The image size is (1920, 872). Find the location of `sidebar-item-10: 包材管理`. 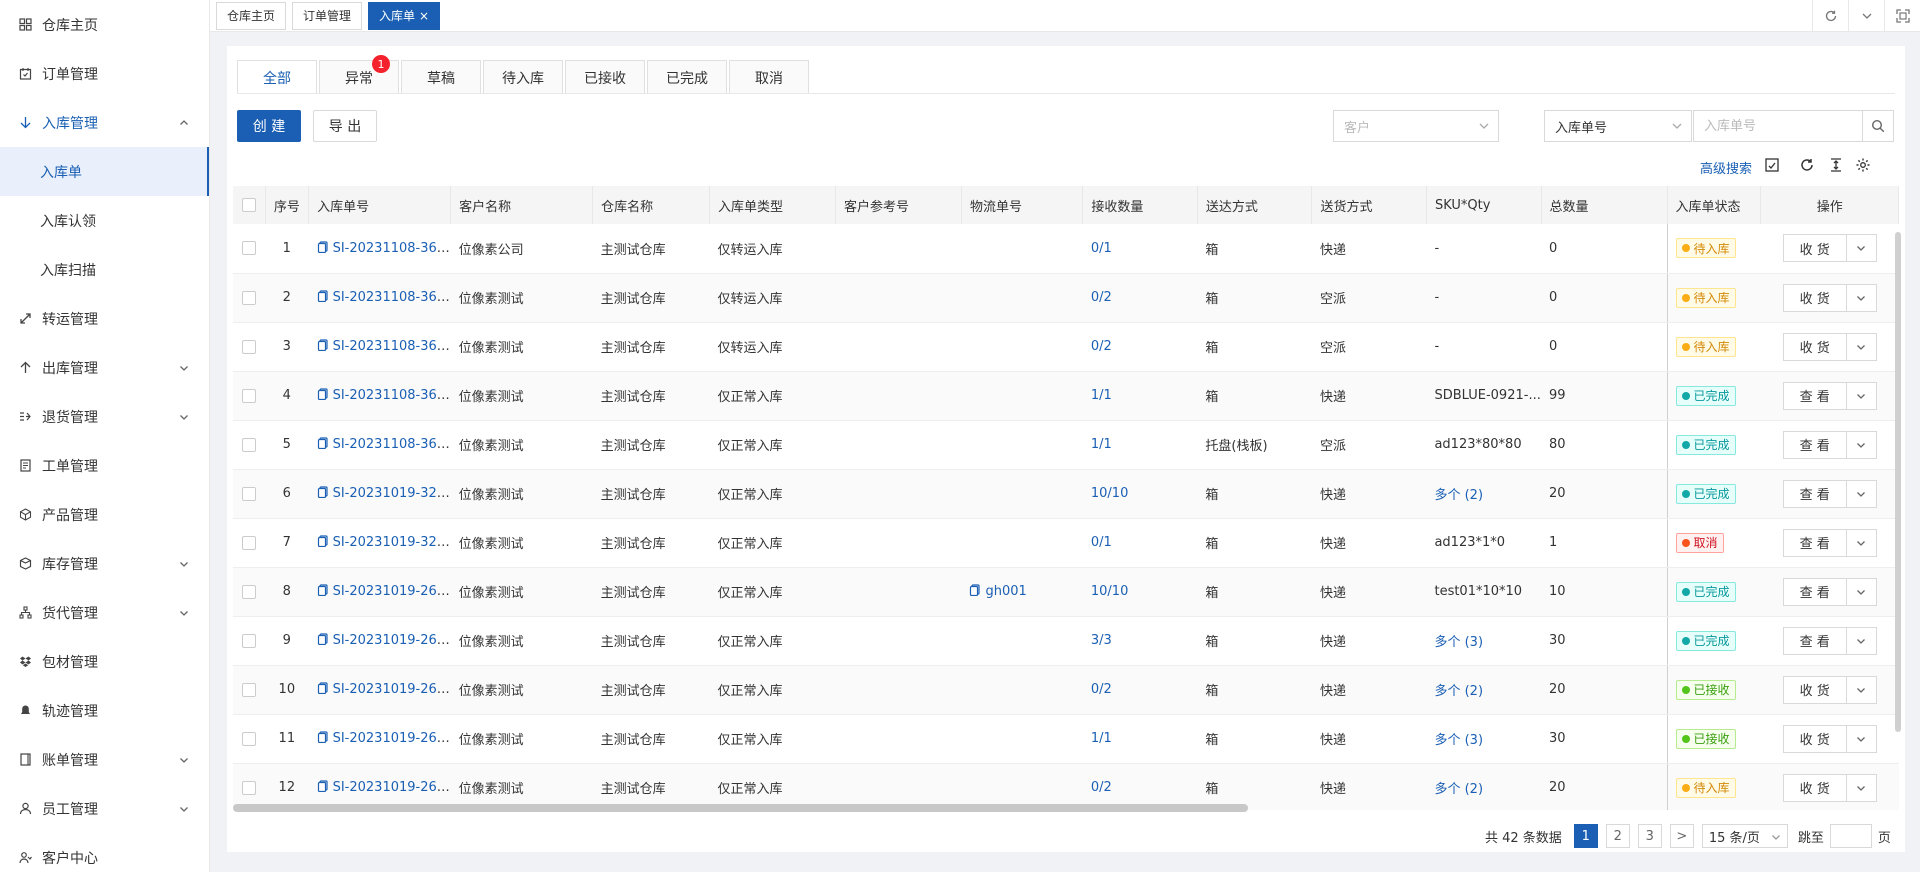

sidebar-item-10: 包材管理 is located at coordinates (104, 661).